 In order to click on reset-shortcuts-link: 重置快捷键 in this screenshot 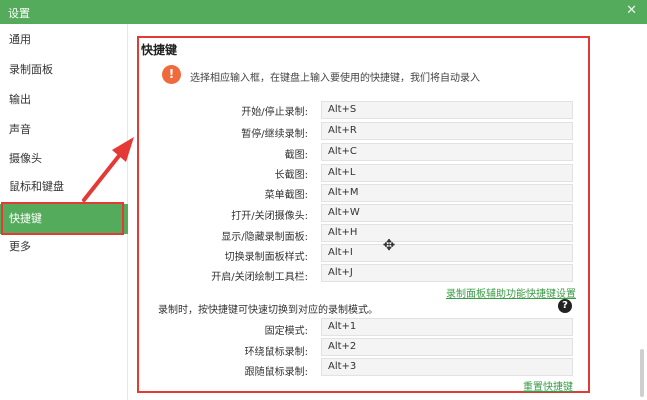, I will do `click(548, 385)`.